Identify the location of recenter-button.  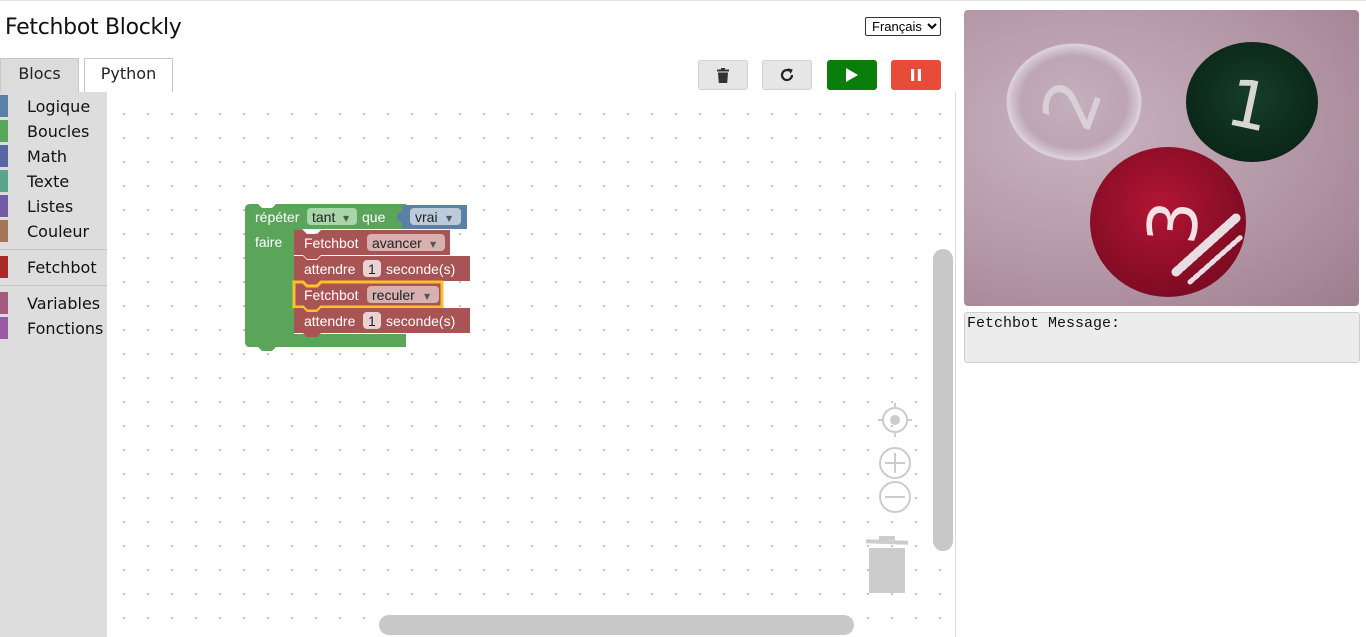
(895, 420).